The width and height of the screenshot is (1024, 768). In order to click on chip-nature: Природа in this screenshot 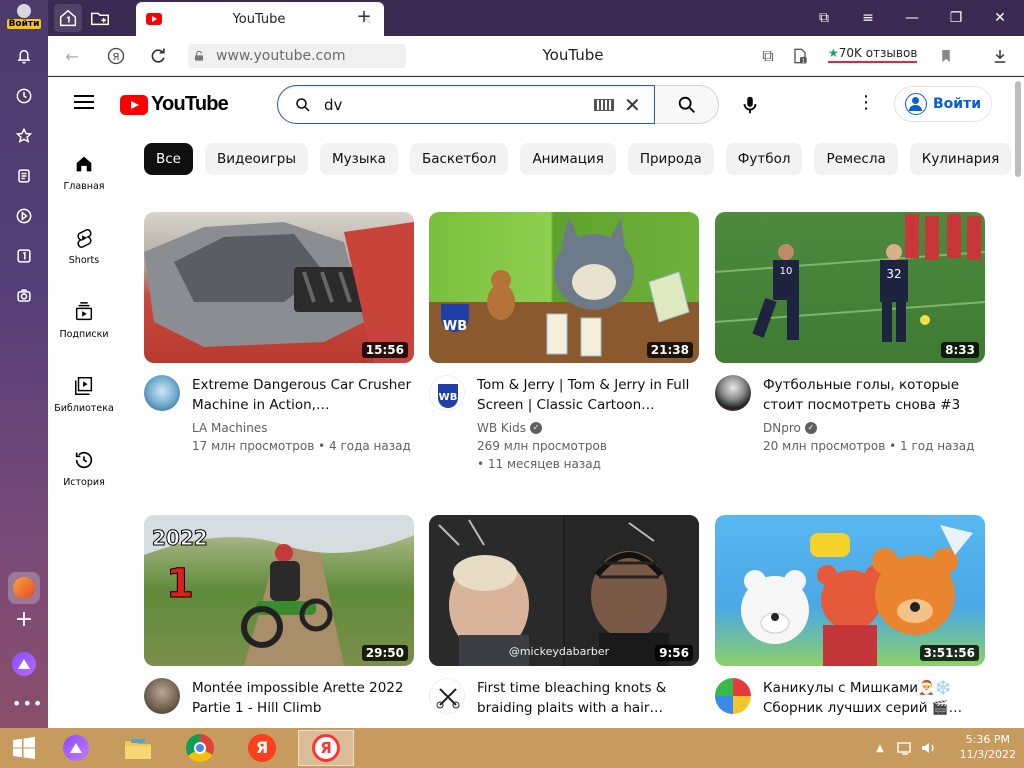, I will do `click(670, 159)`.